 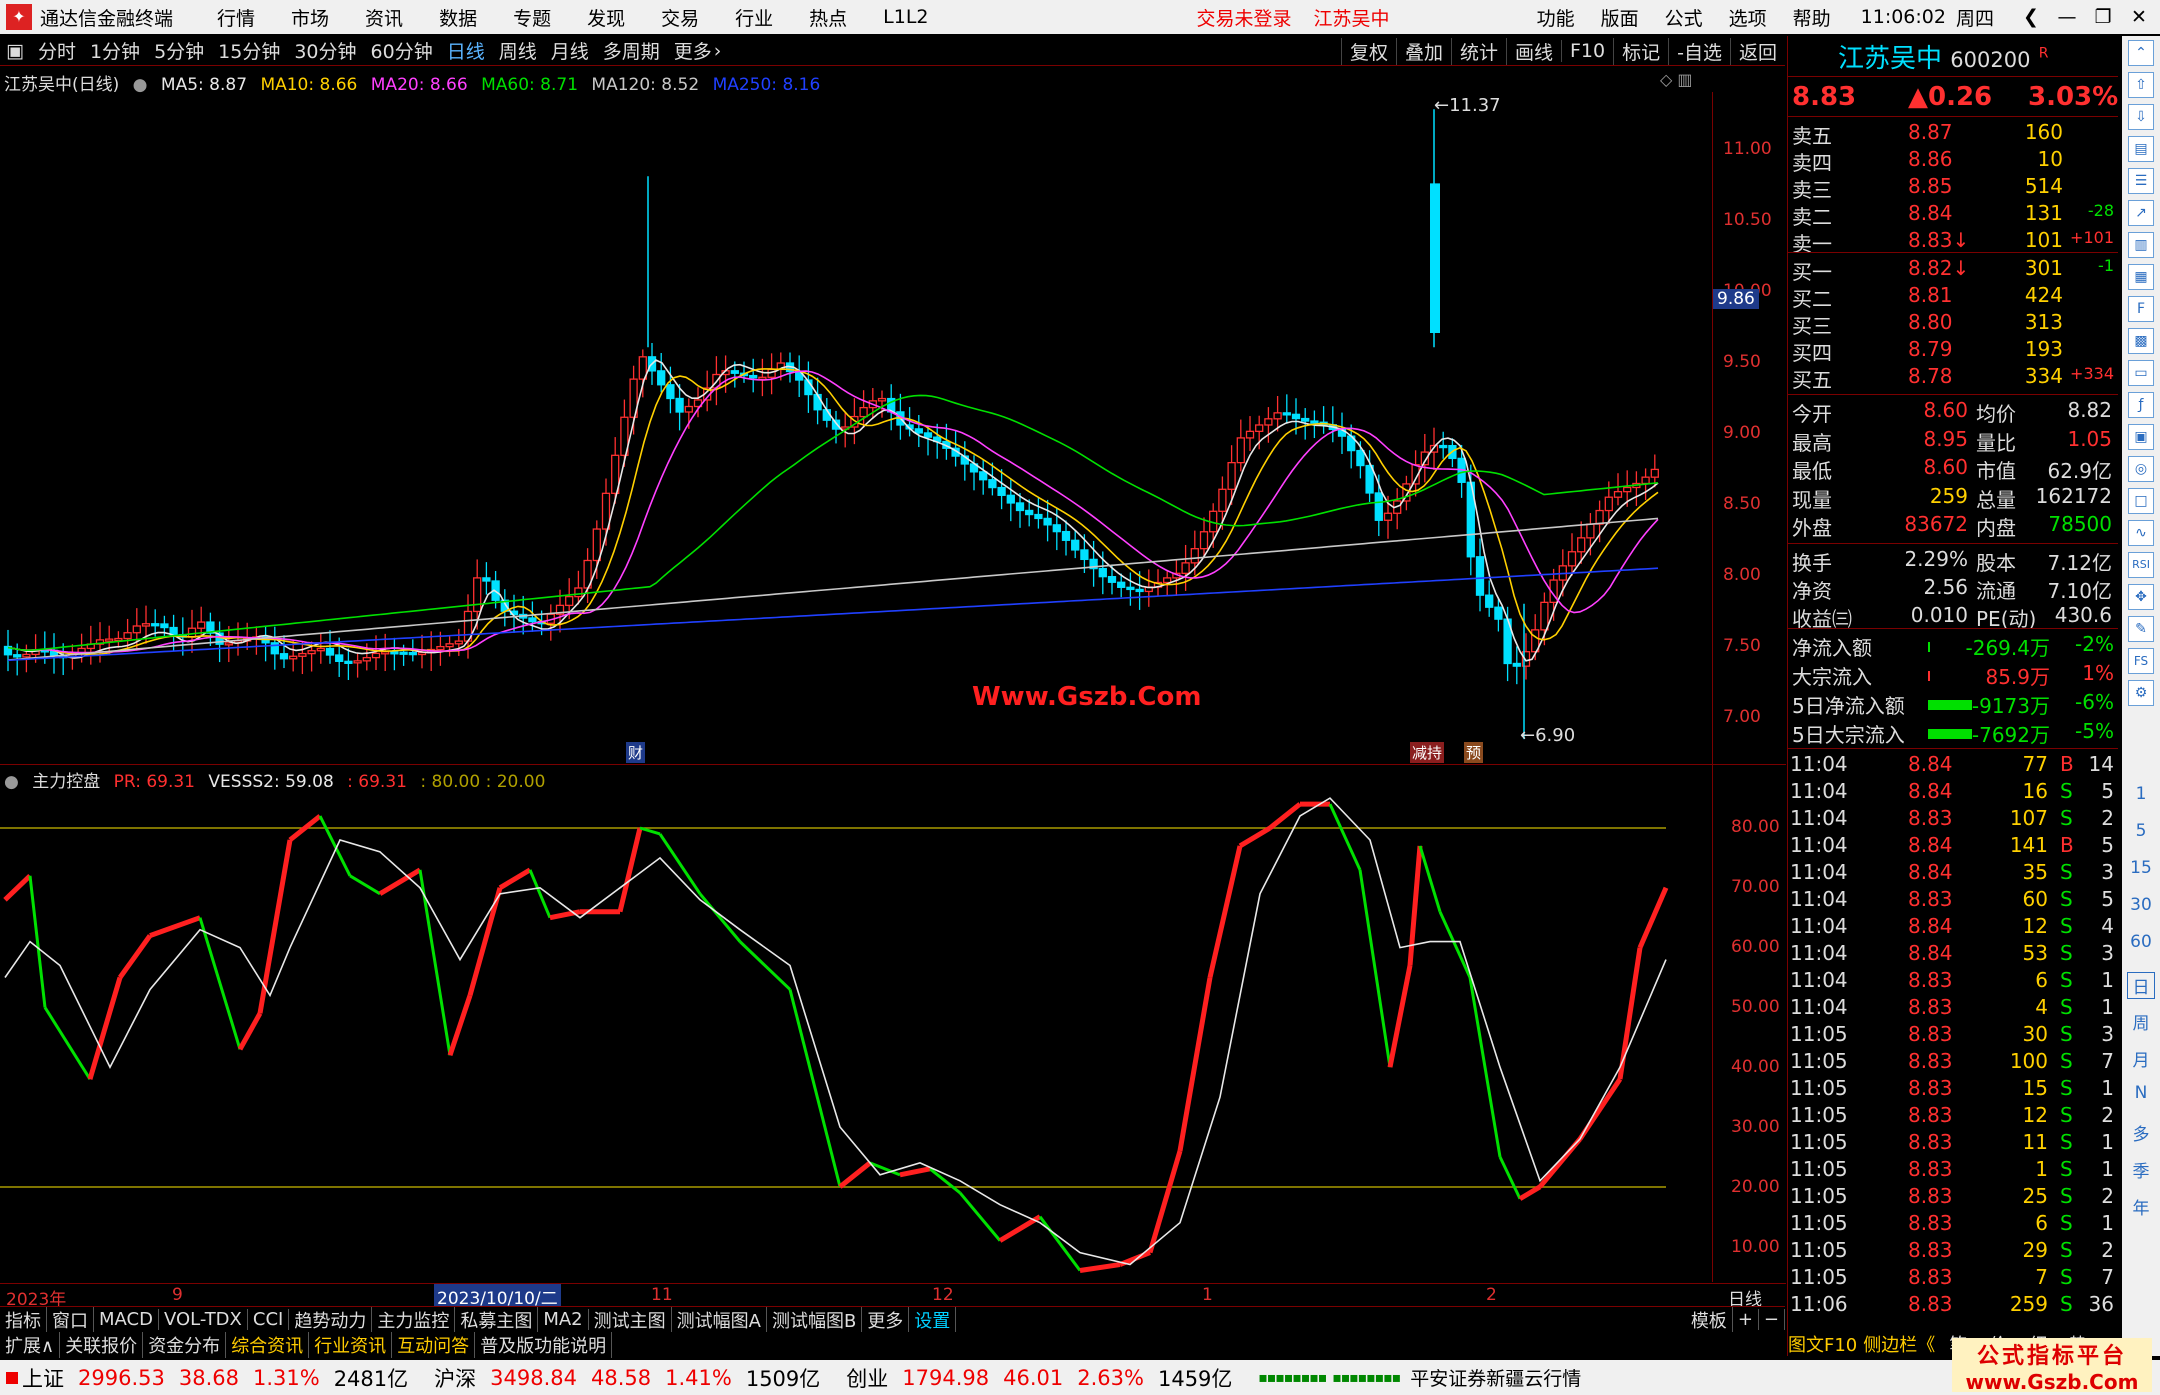 I want to click on arrow-up-icon: ⇧, so click(x=2141, y=85).